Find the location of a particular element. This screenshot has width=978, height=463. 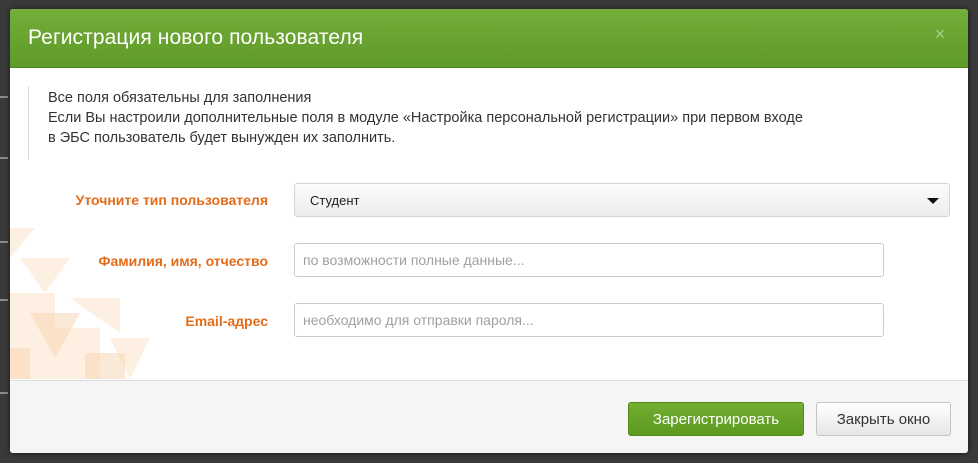

register-button: Зарегистрировать is located at coordinates (716, 419).